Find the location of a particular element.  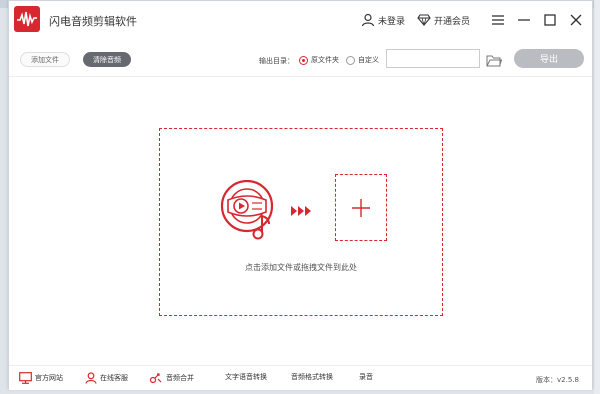

menu-icon is located at coordinates (498, 20).